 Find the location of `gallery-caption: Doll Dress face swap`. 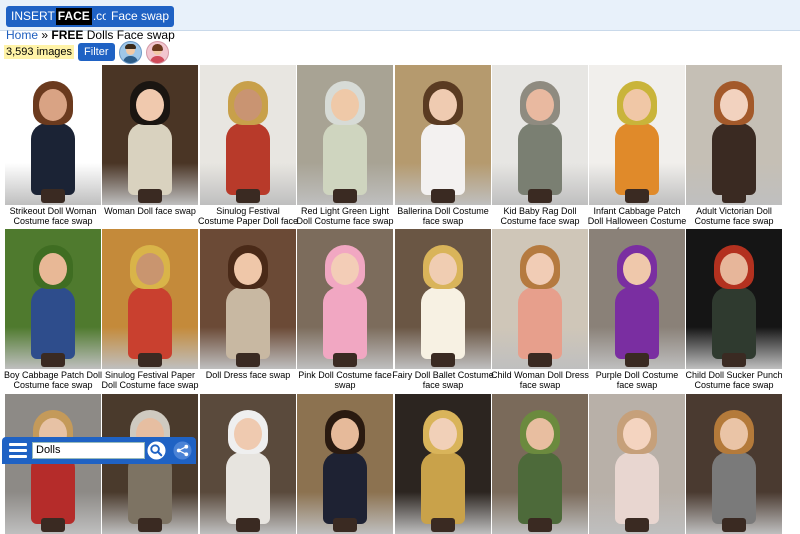

gallery-caption: Doll Dress face swap is located at coordinates (248, 375).